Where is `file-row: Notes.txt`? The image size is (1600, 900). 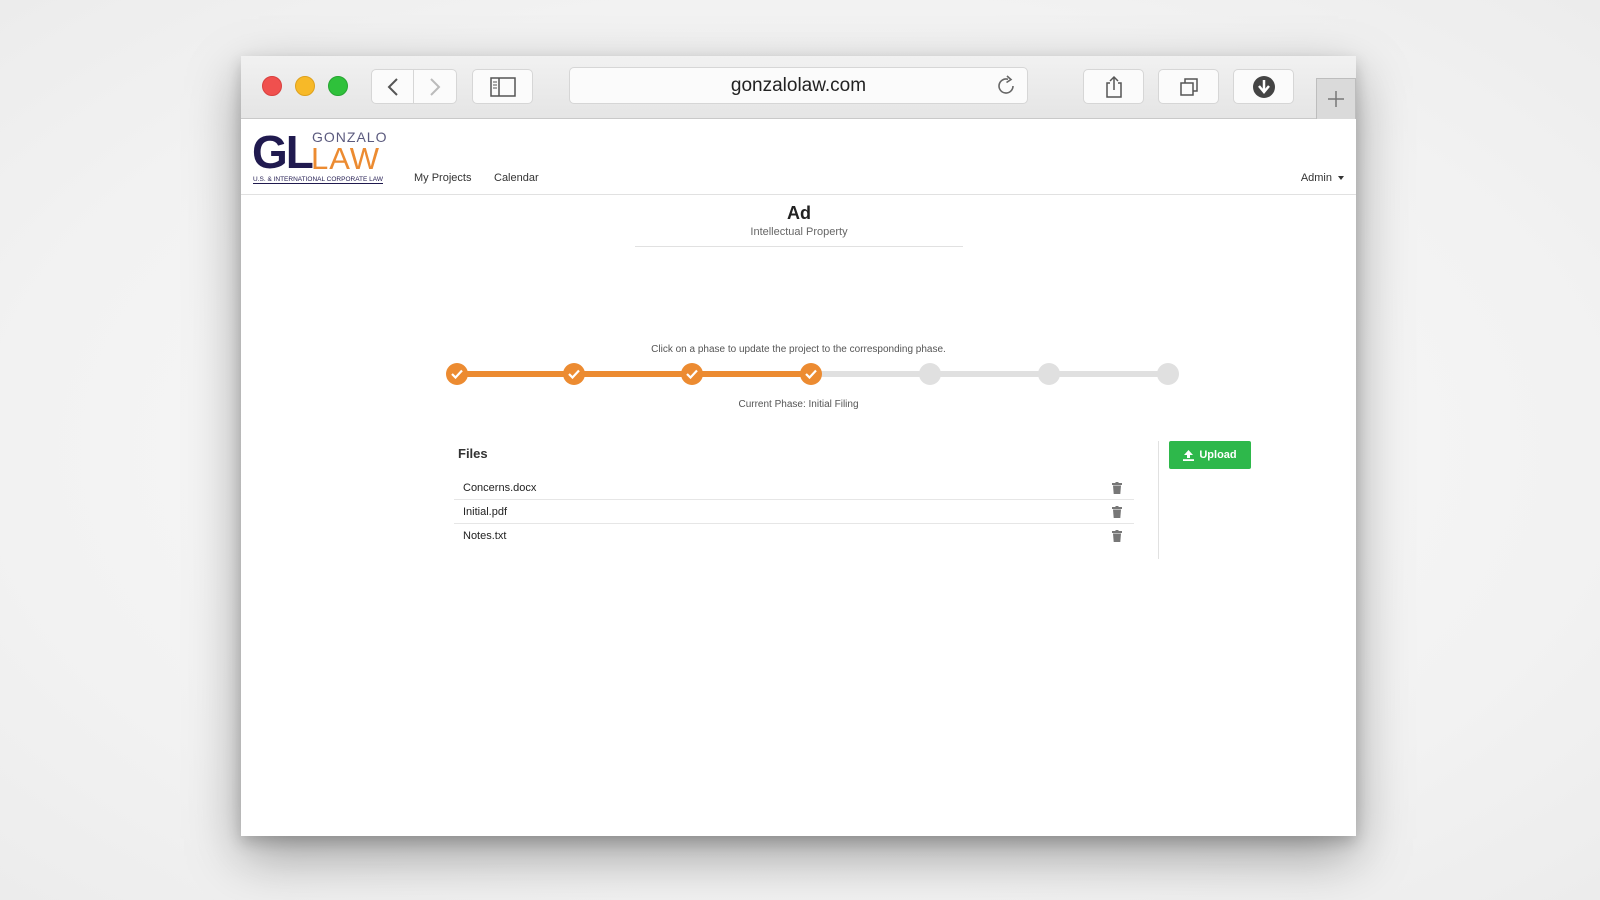
file-row: Notes.txt is located at coordinates (794, 536).